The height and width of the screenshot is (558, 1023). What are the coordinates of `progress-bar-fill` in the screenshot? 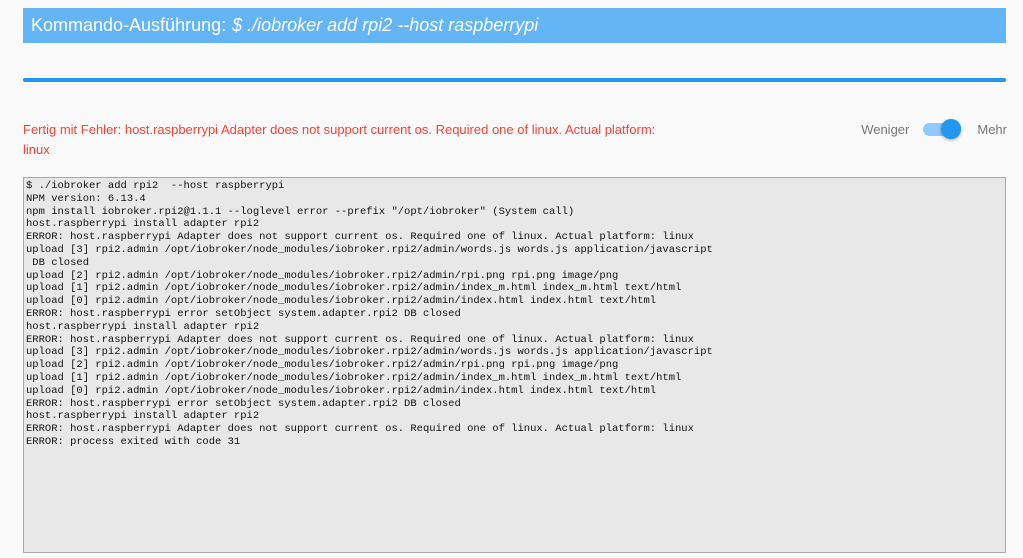 It's located at (514, 80).